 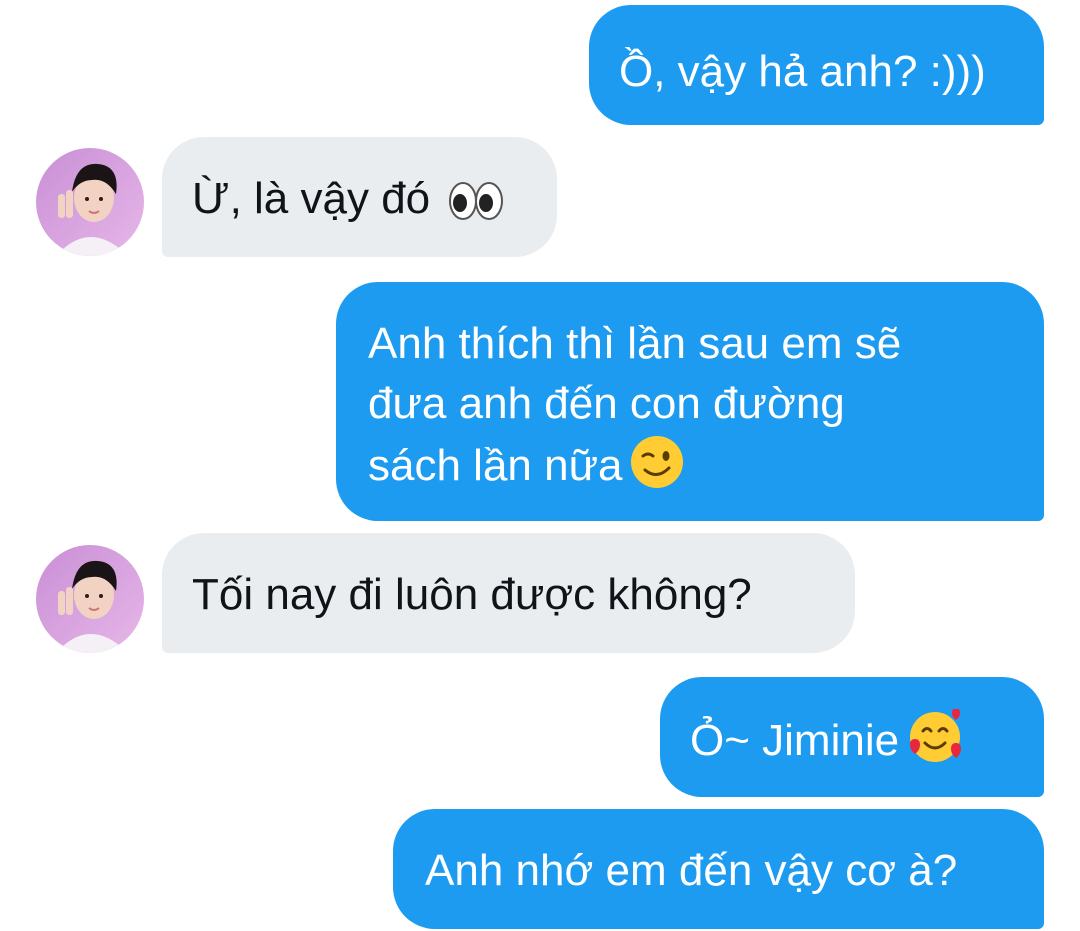 What do you see at coordinates (795, 740) in the screenshot?
I see `message-text: Ỏ~ Jiminie` at bounding box center [795, 740].